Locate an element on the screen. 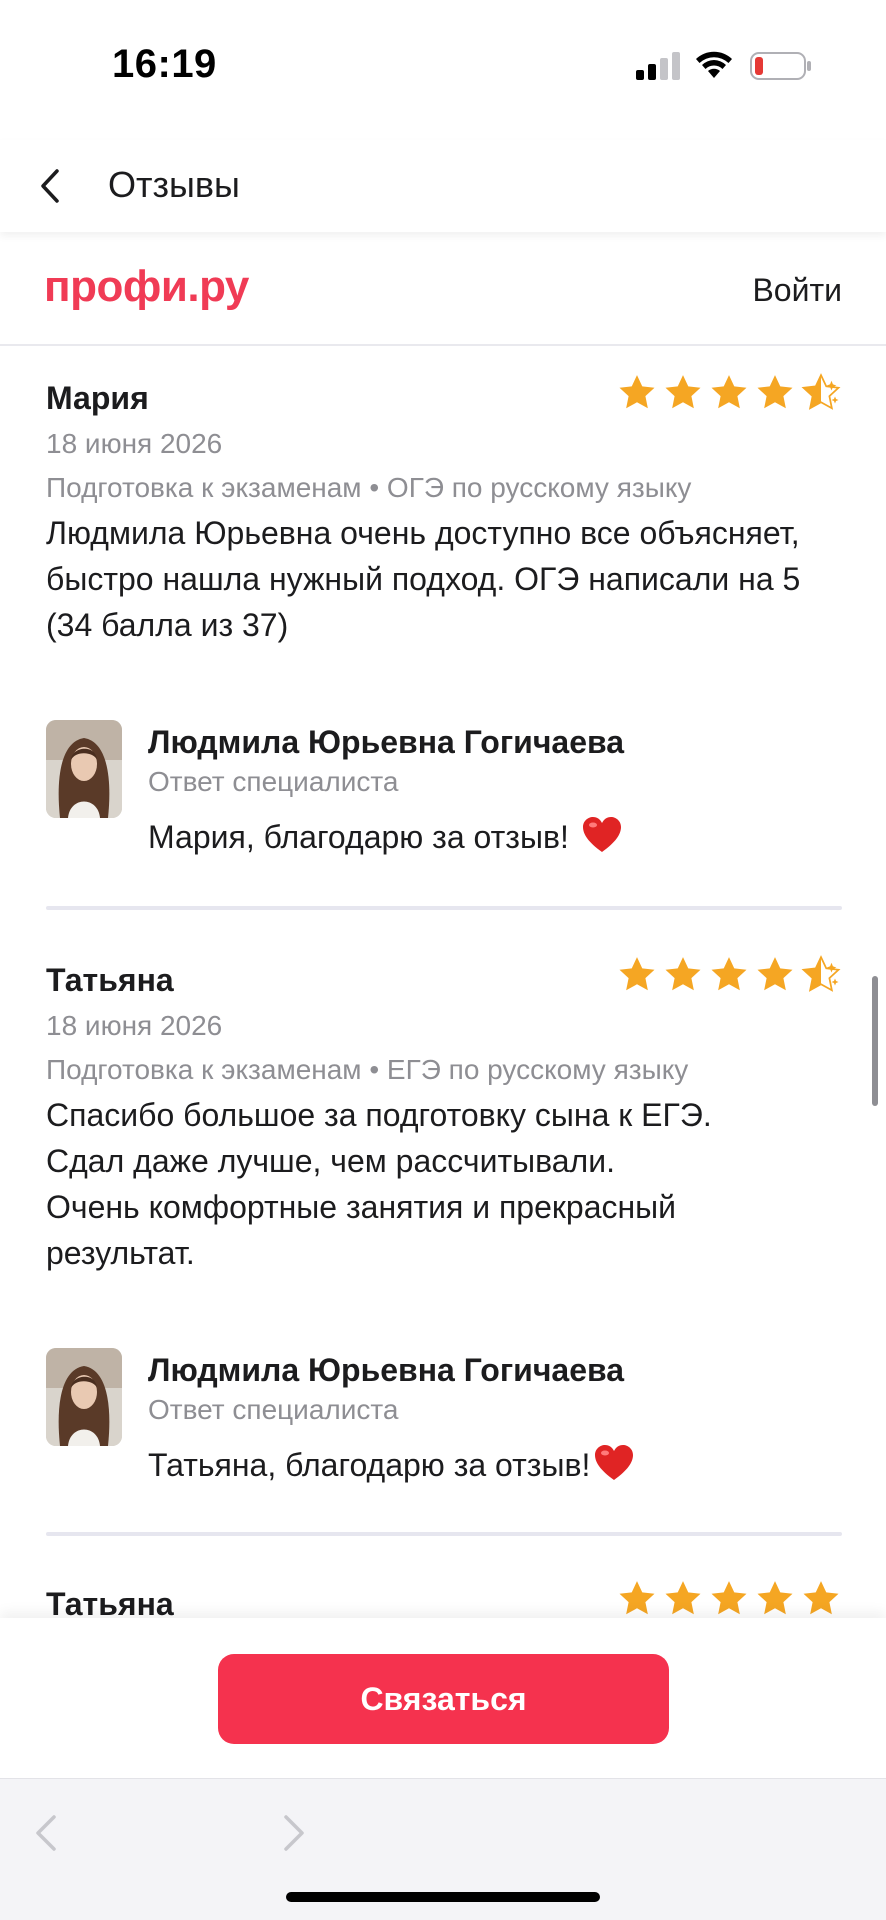 The width and height of the screenshot is (886, 1920). reply-text: Татьяна, благодарю за отзыв! is located at coordinates (391, 1464).